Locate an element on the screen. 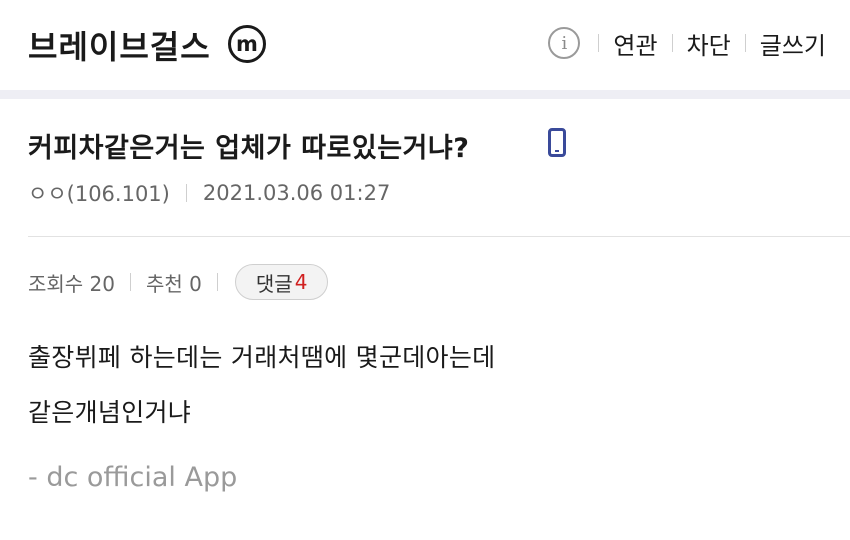 This screenshot has width=850, height=540. post-meta: ㅇㅇ(106.101) 2021.03.06 01:27 is located at coordinates (209, 193).